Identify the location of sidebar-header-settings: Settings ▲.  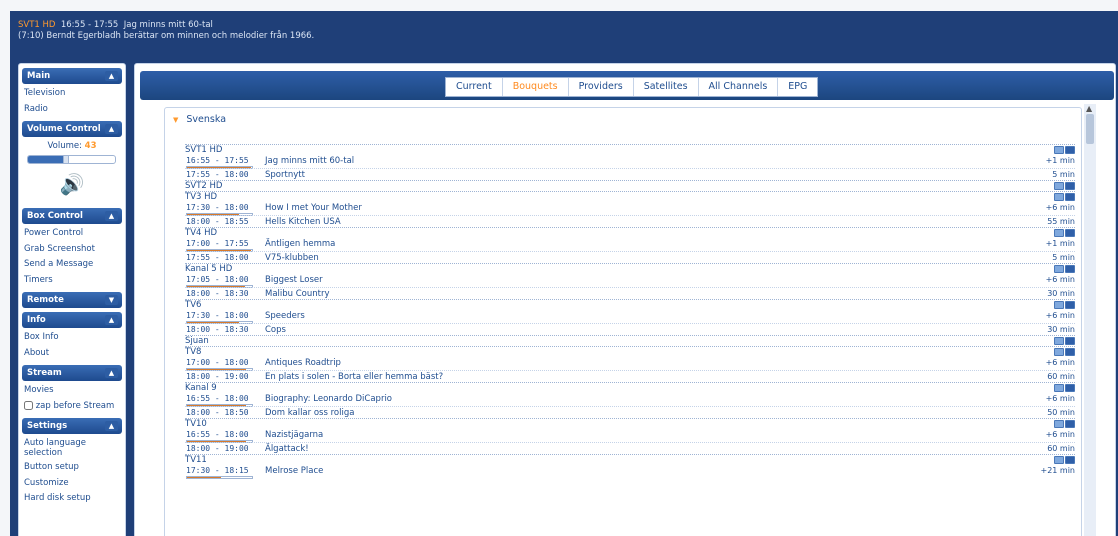
(72, 426).